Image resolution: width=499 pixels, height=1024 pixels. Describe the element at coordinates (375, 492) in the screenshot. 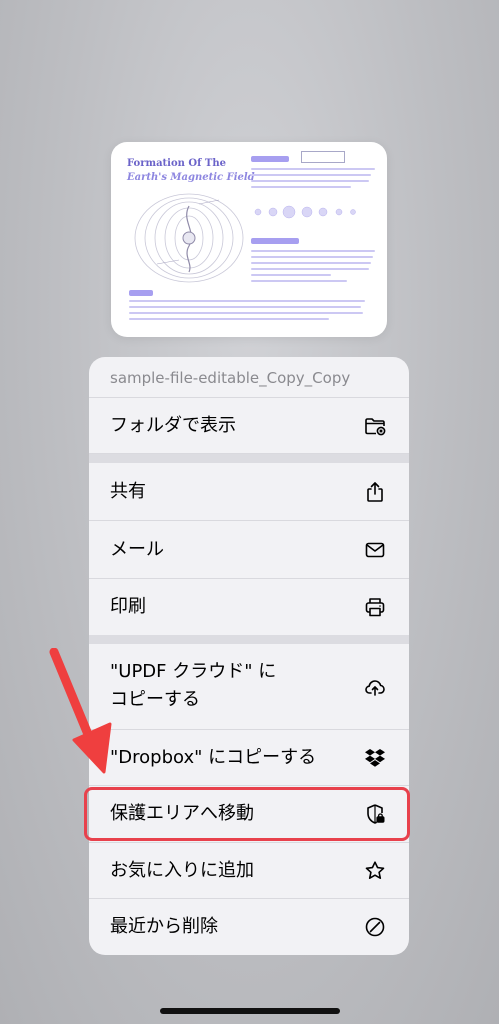

I see `share-icon` at that location.